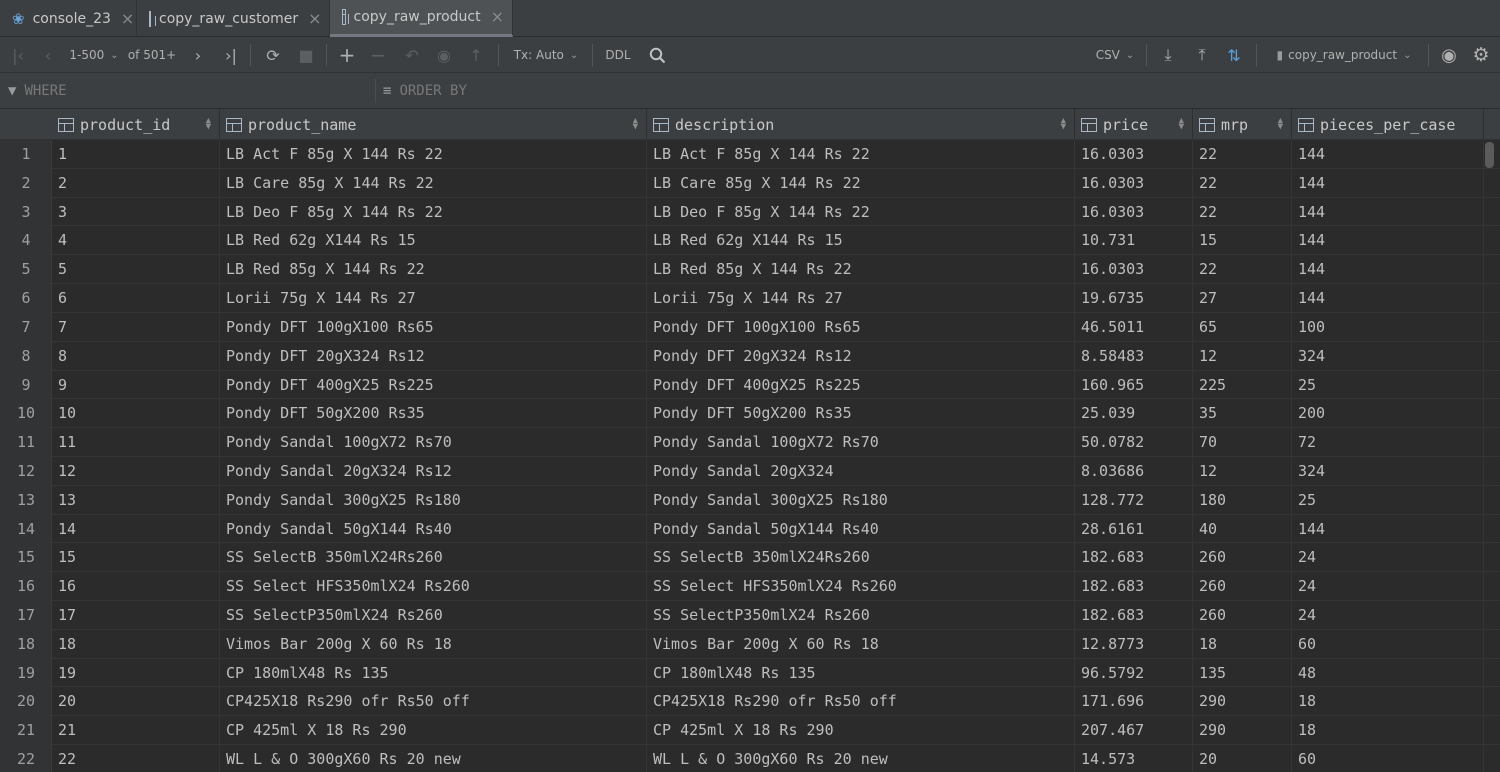 This screenshot has width=1500, height=772. I want to click on column-header-description: description ▲ ▼, so click(861, 124).